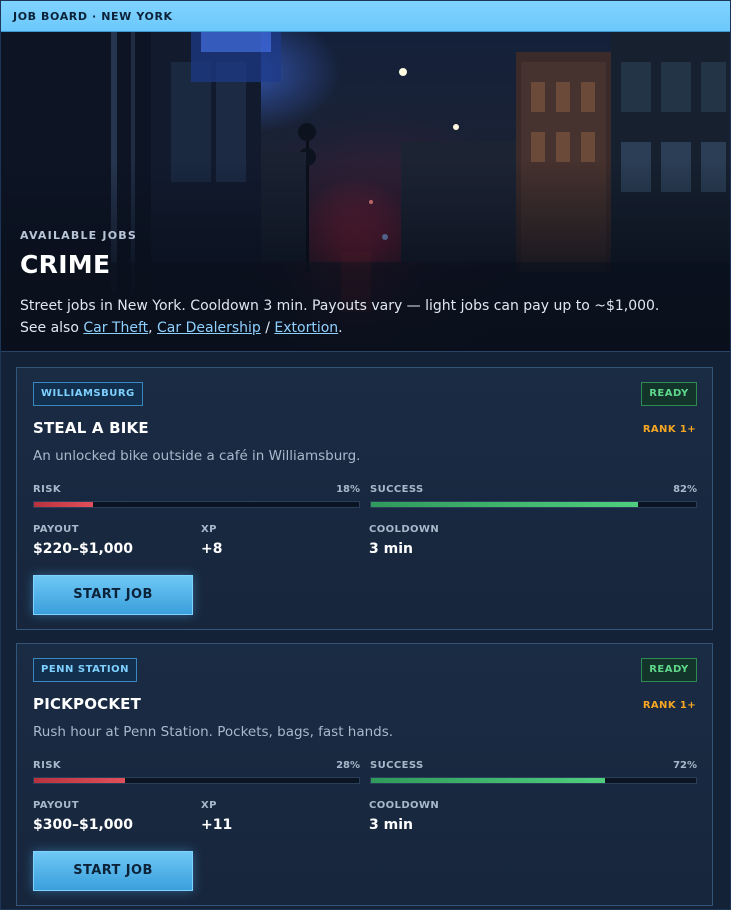  I want to click on see-also-suffix: ., so click(340, 328).